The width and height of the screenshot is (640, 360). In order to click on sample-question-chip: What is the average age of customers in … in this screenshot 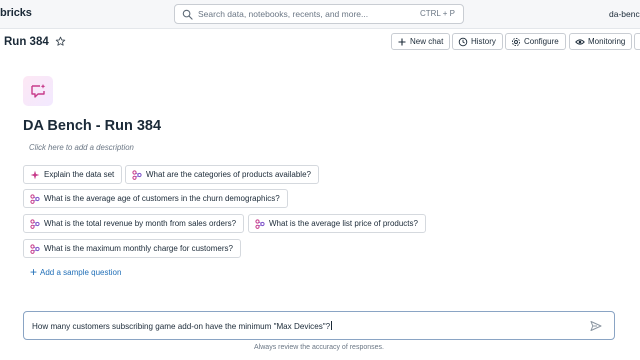, I will do `click(155, 198)`.